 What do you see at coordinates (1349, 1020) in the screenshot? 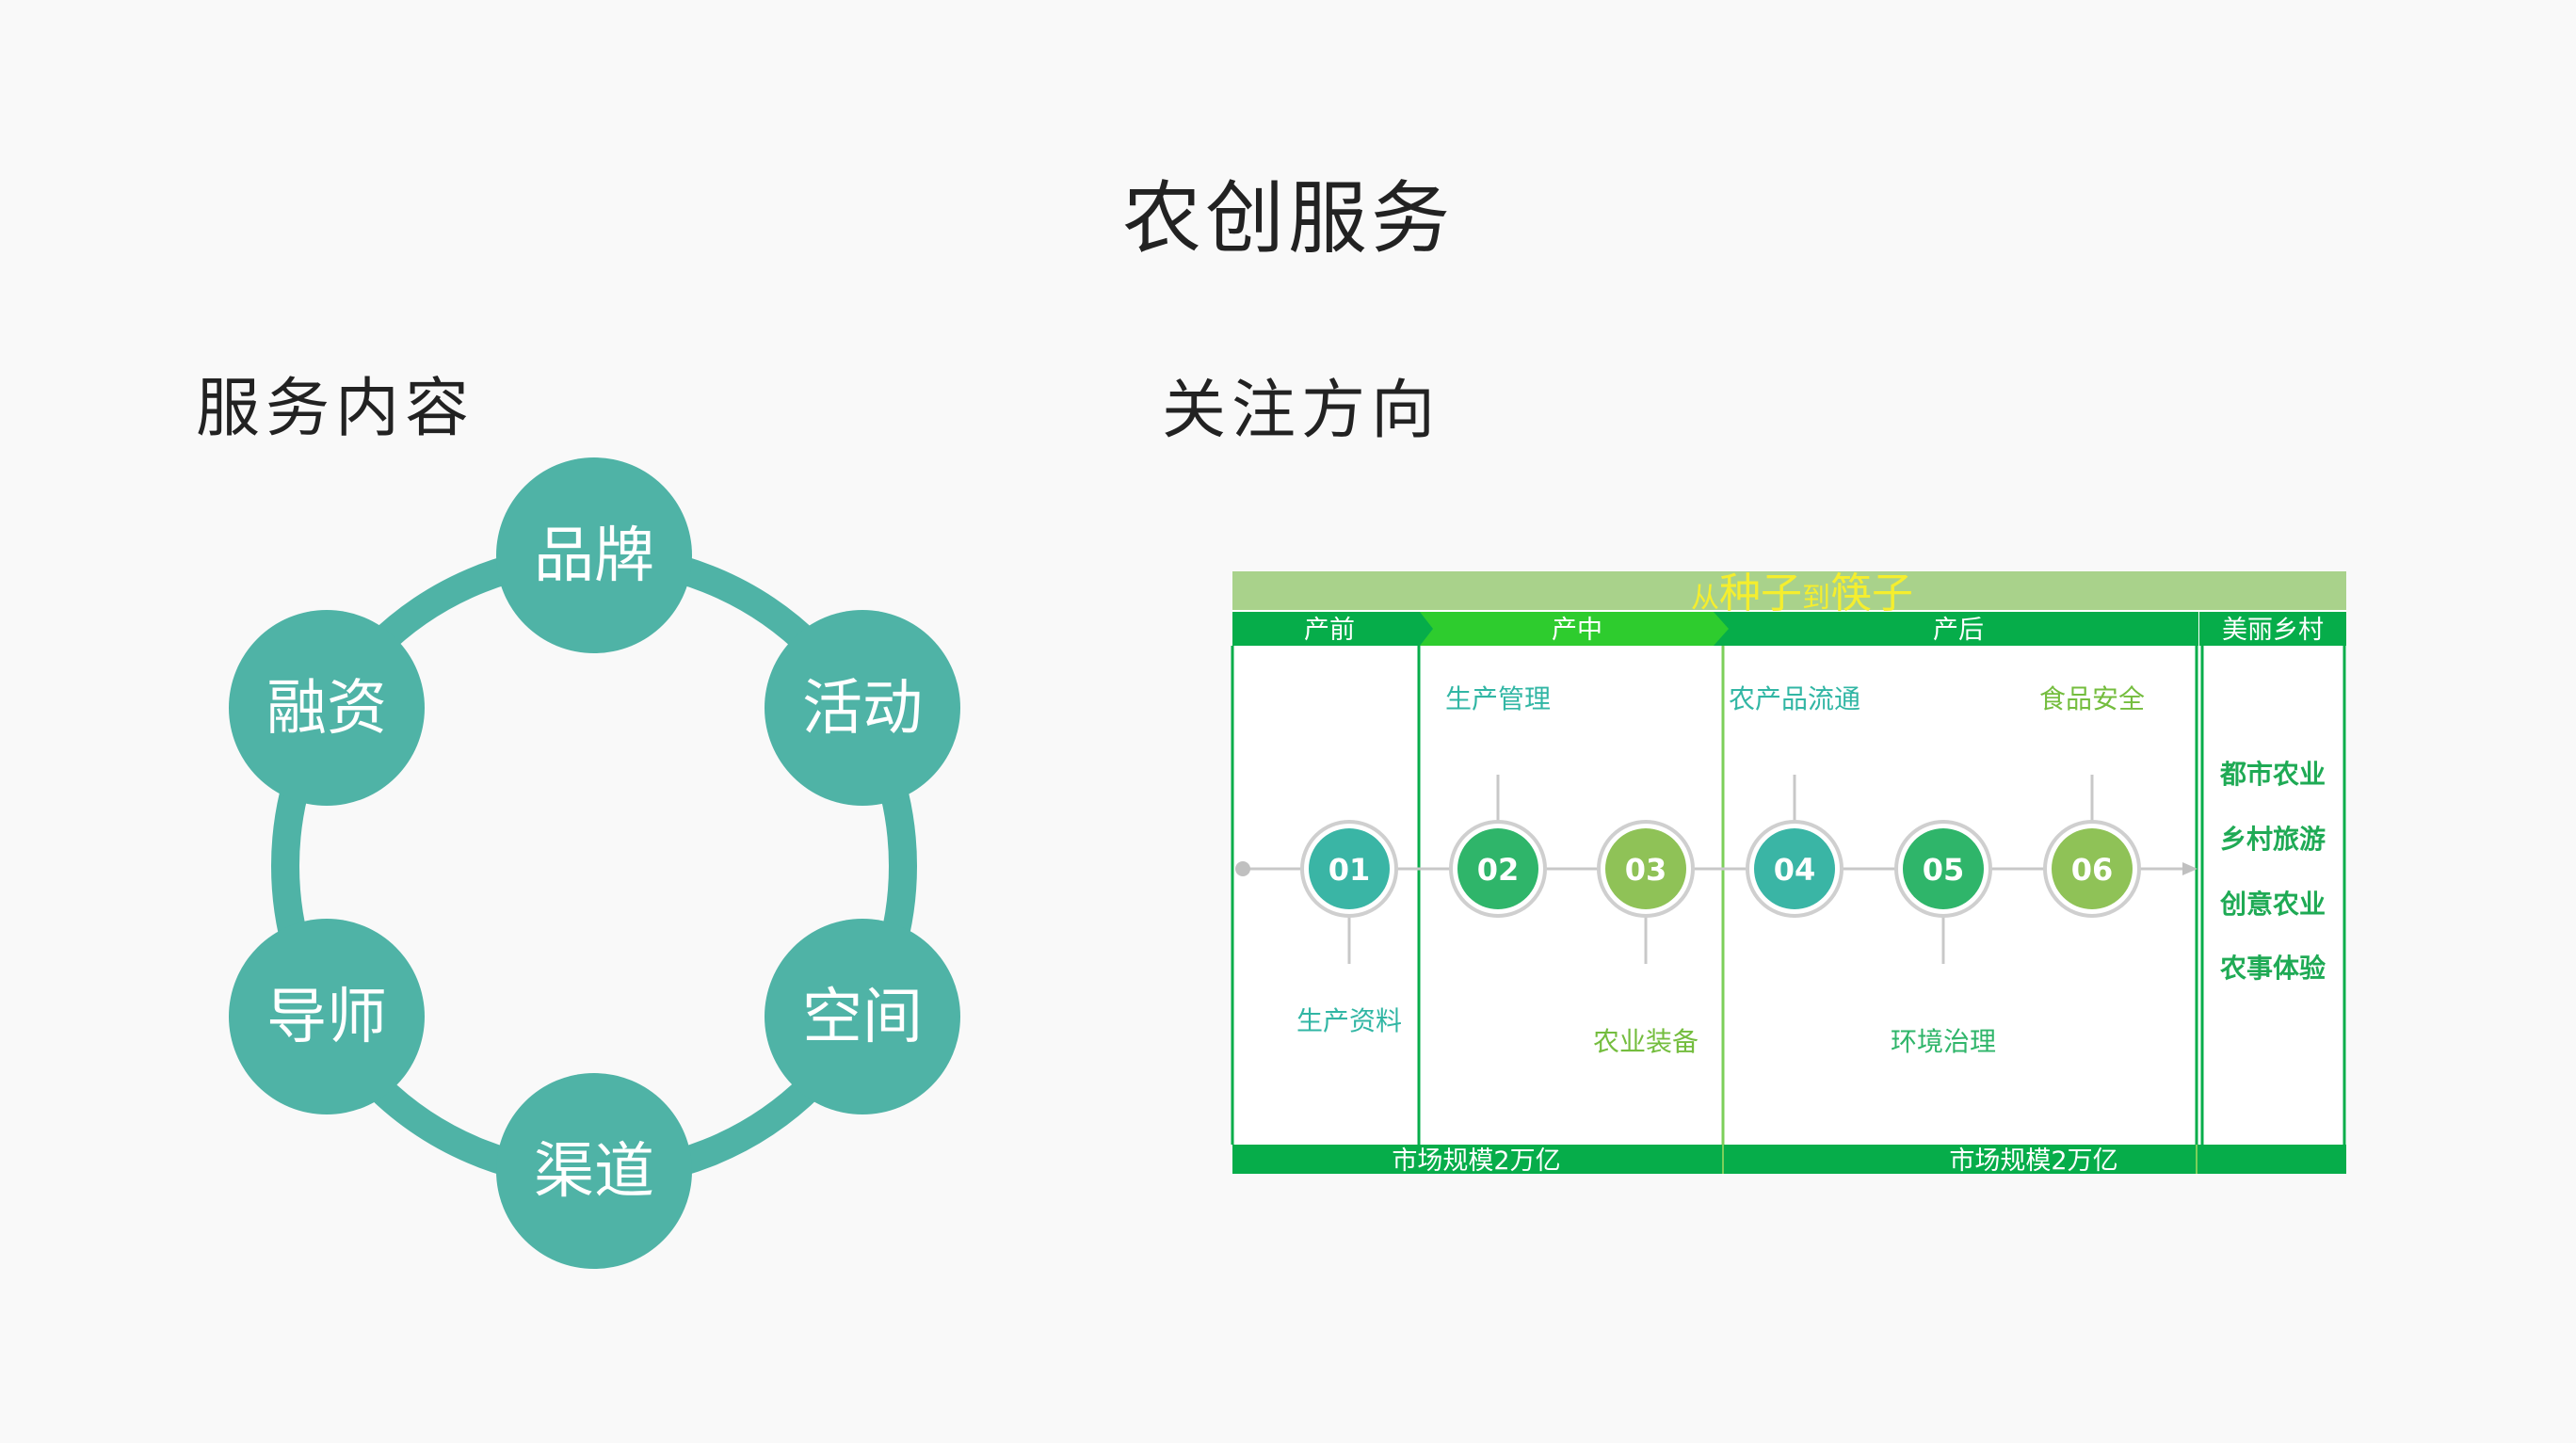
I see `step-label-01: 生产资料` at bounding box center [1349, 1020].